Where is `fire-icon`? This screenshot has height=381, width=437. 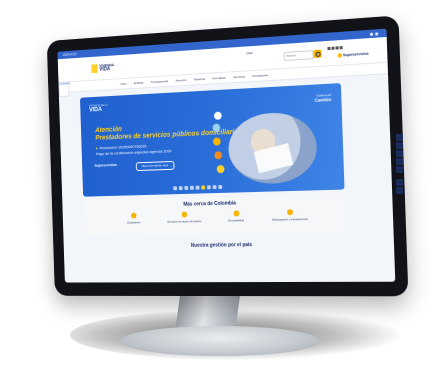 fire-icon is located at coordinates (218, 155).